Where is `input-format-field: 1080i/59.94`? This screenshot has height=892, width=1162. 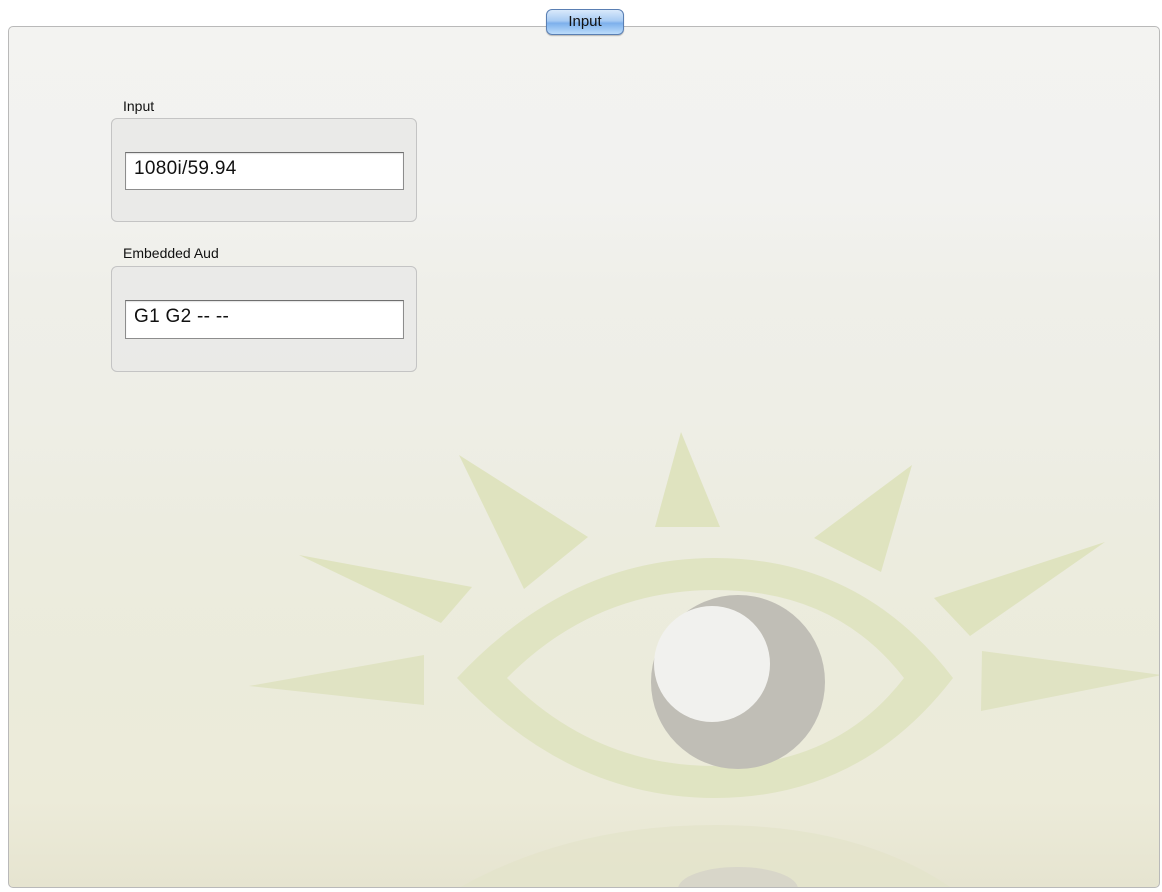 input-format-field: 1080i/59.94 is located at coordinates (264, 171).